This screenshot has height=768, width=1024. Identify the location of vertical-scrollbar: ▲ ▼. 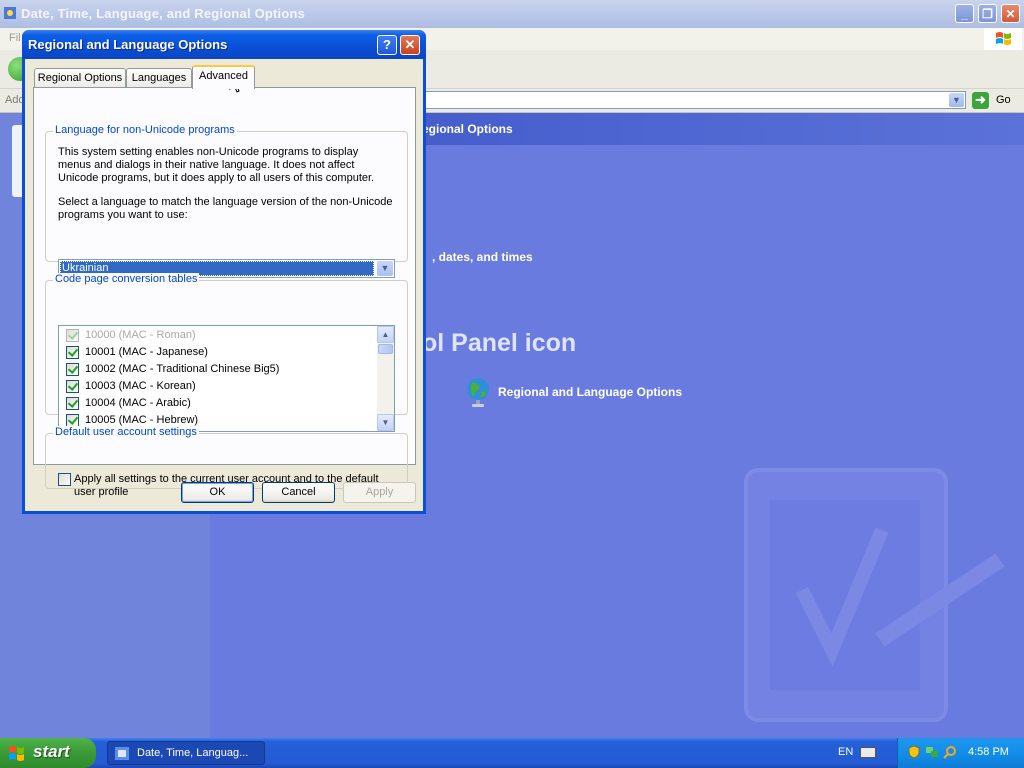
(385, 378).